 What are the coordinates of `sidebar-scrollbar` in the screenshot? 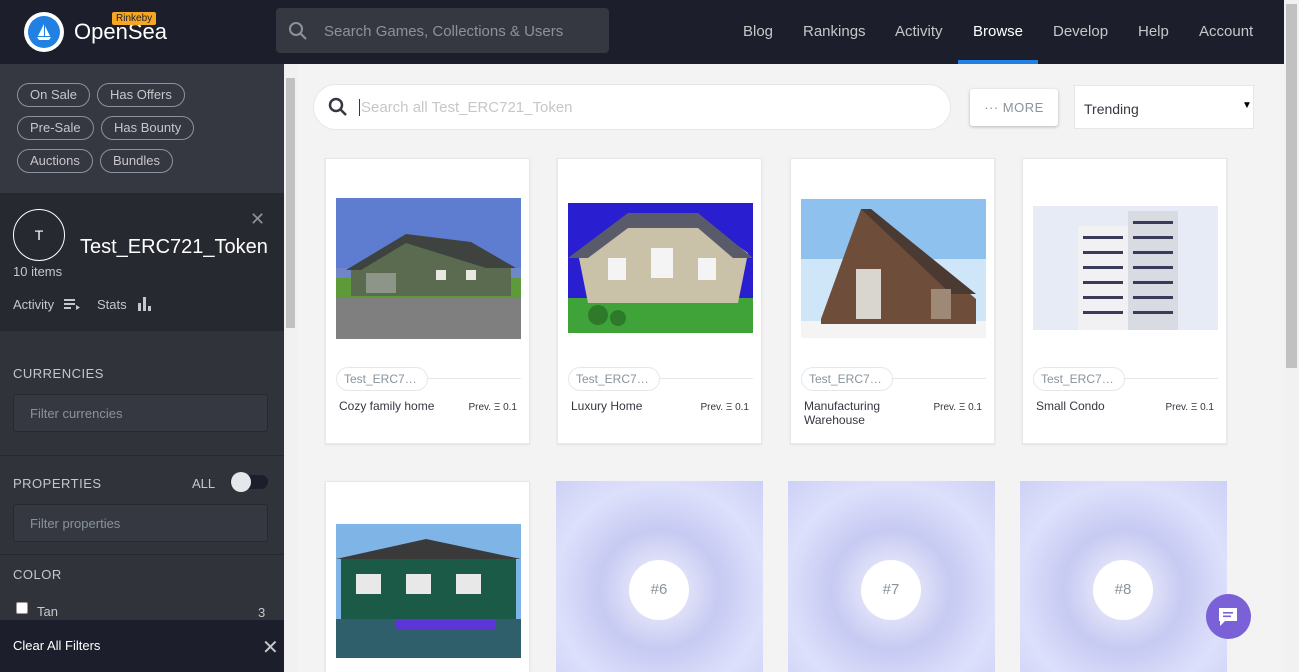 It's located at (290, 368).